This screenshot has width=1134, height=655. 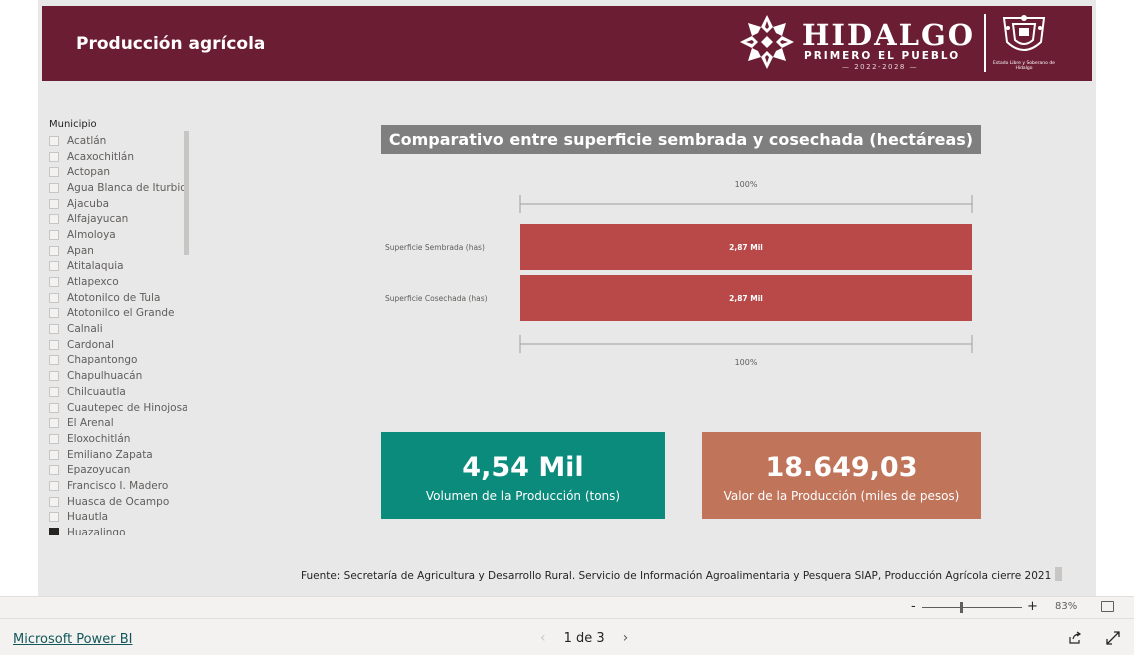 I want to click on slicer-item: Chapulhuacán, so click(x=118, y=376).